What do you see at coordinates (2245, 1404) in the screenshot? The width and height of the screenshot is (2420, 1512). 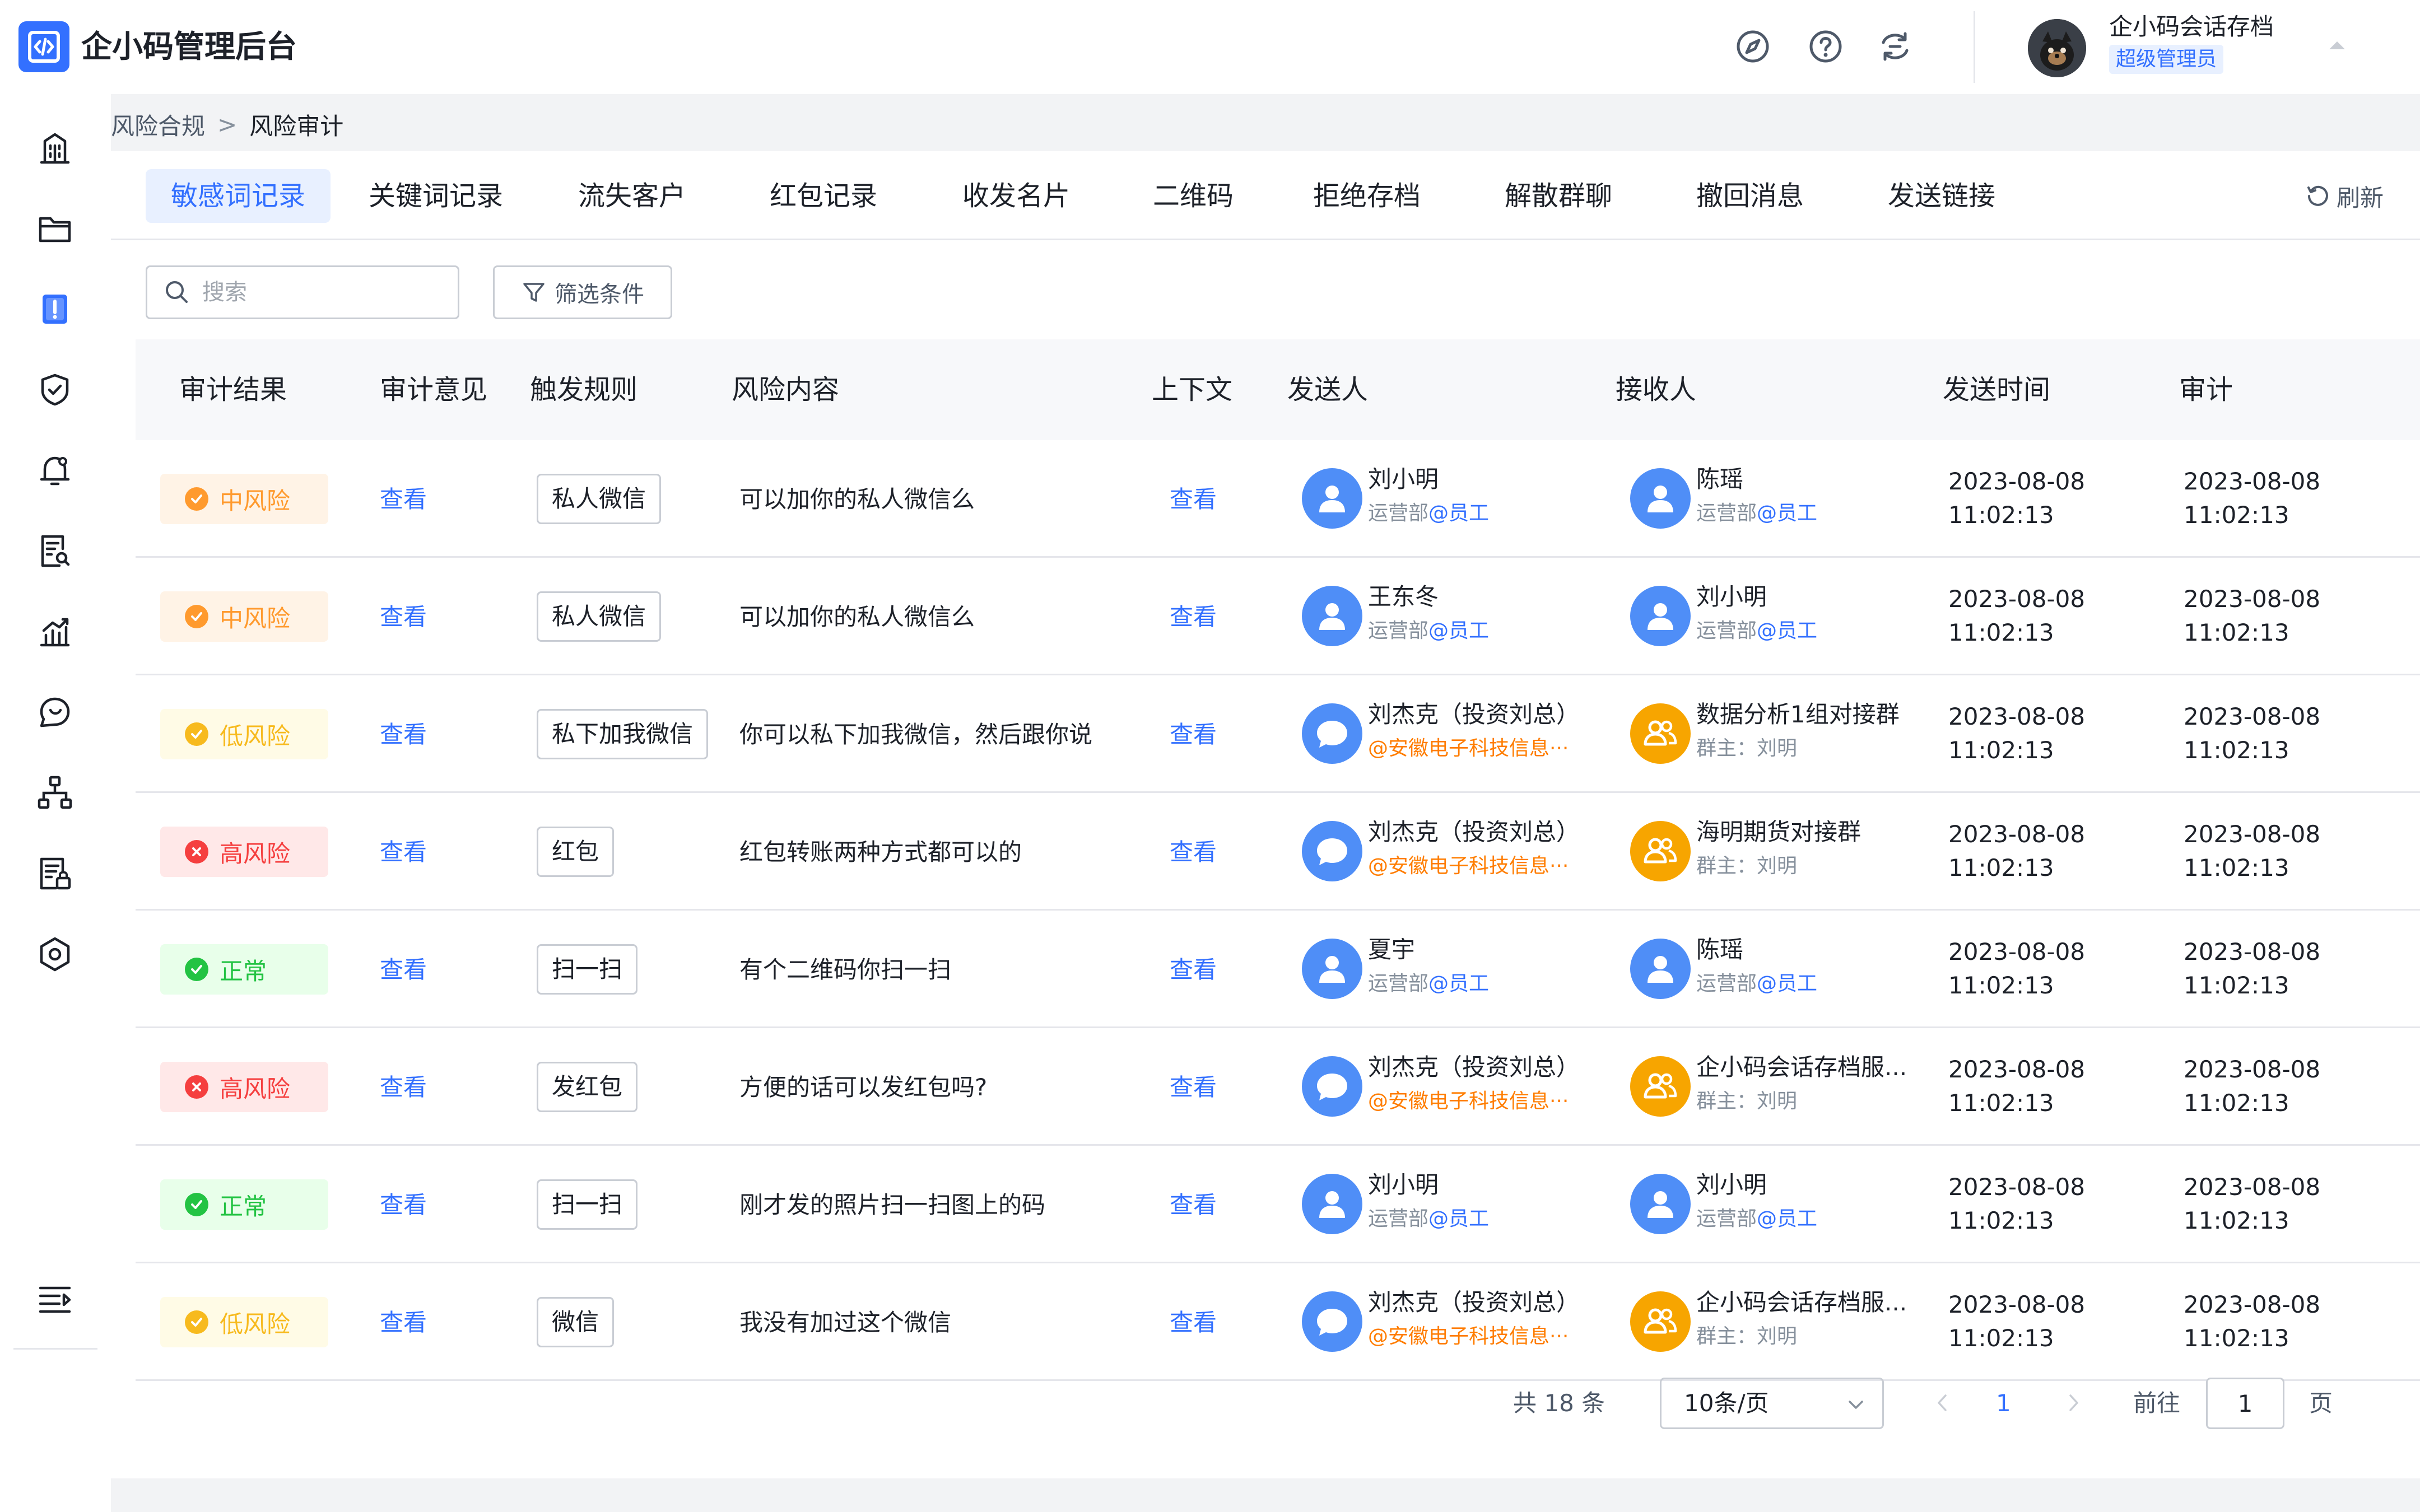 I see `goto-page-input` at bounding box center [2245, 1404].